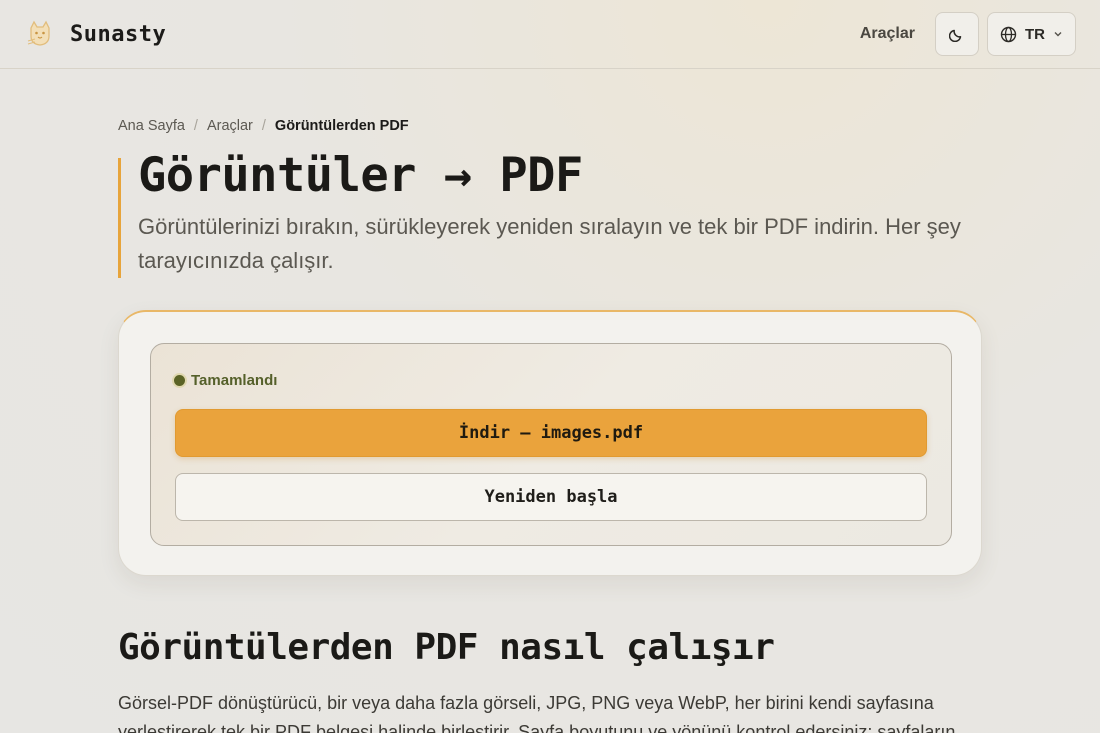 The image size is (1100, 733). I want to click on breadcrumb: Ana Sayfa / Araçlar / Görüntülerden PDF, so click(263, 126).